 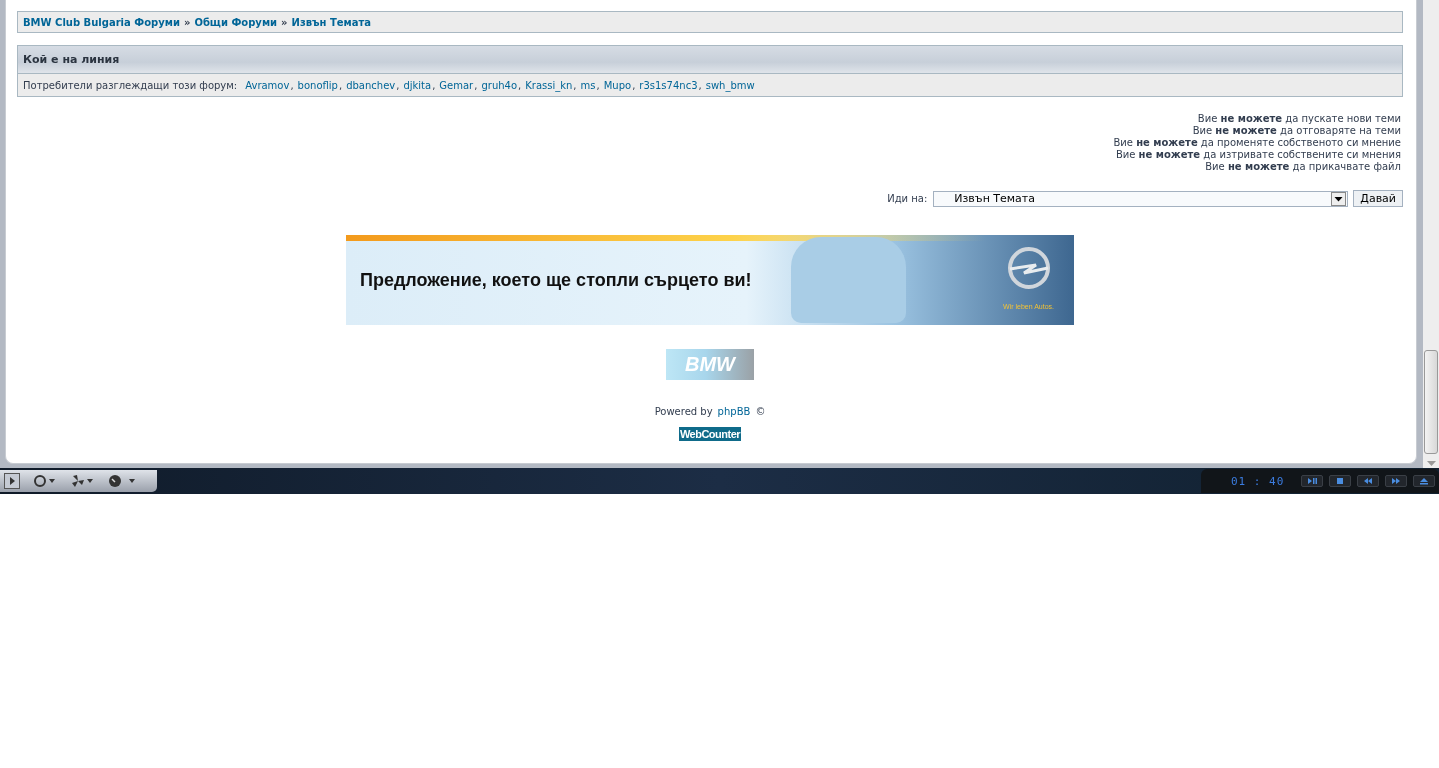 I want to click on phpbb-link: phpBB, so click(x=734, y=411).